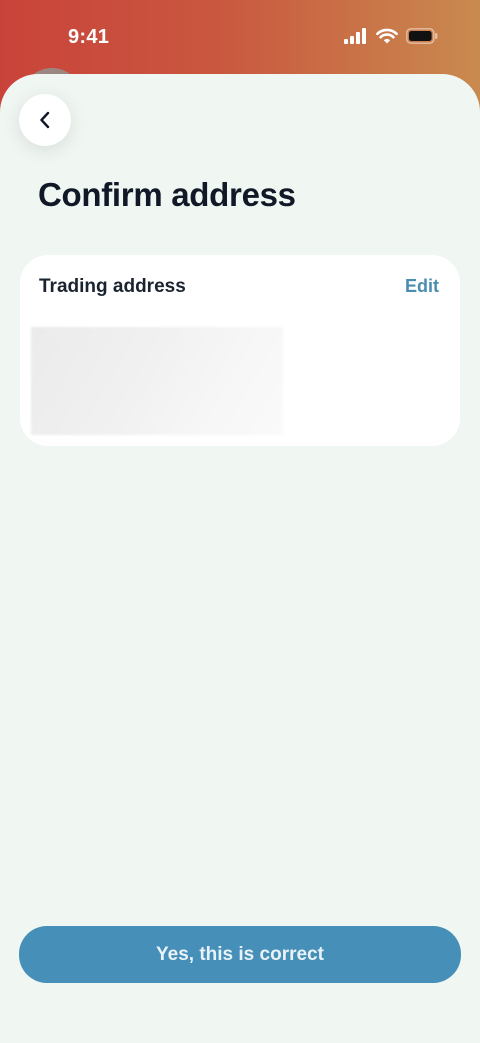 This screenshot has height=1043, width=480. I want to click on address-redacted-block, so click(157, 381).